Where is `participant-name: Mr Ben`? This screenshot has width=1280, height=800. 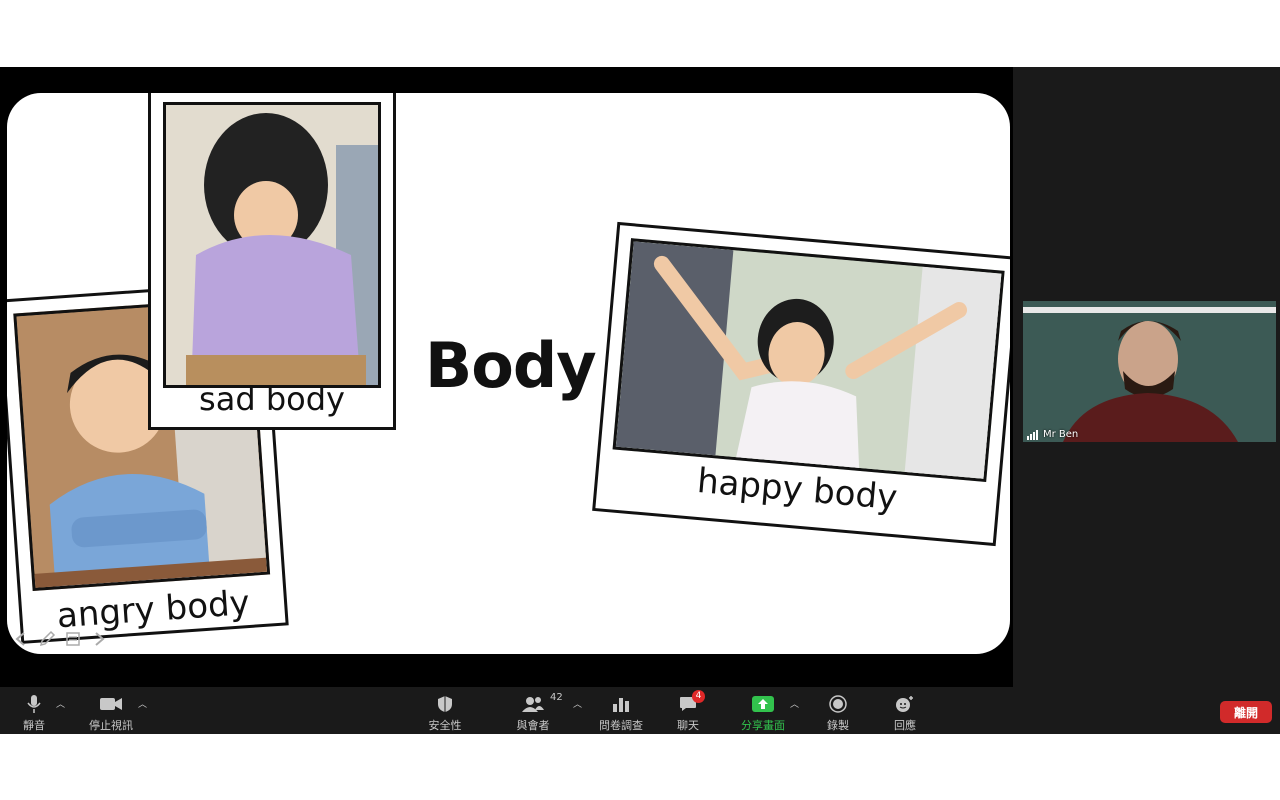
participant-name: Mr Ben is located at coordinates (1061, 434).